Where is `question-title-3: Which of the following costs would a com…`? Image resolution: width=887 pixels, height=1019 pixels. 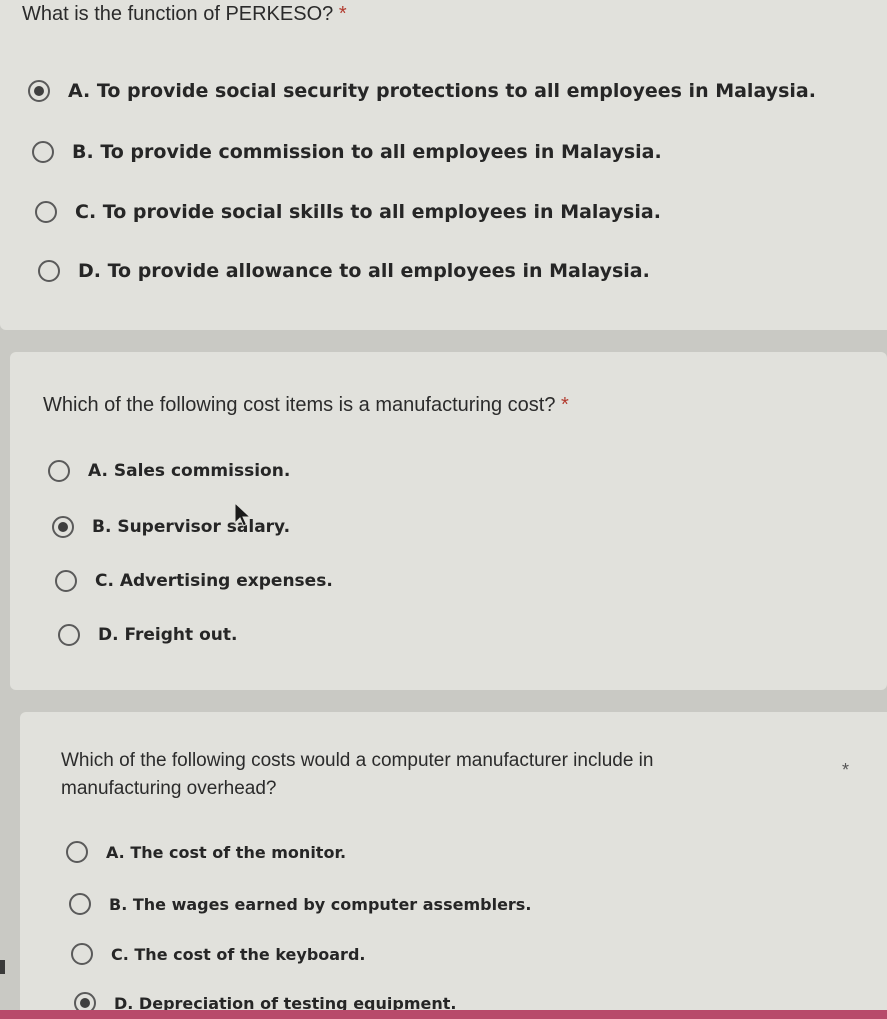 question-title-3: Which of the following costs would a com… is located at coordinates (357, 774).